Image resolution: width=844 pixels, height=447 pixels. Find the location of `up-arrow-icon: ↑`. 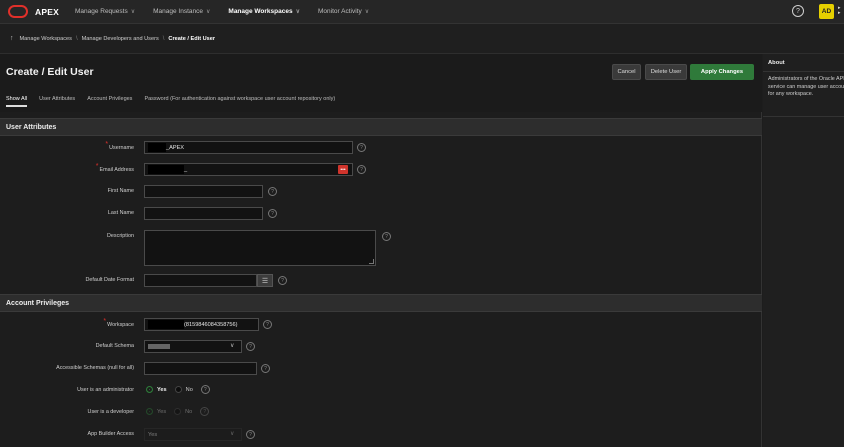

up-arrow-icon: ↑ is located at coordinates (12, 38).